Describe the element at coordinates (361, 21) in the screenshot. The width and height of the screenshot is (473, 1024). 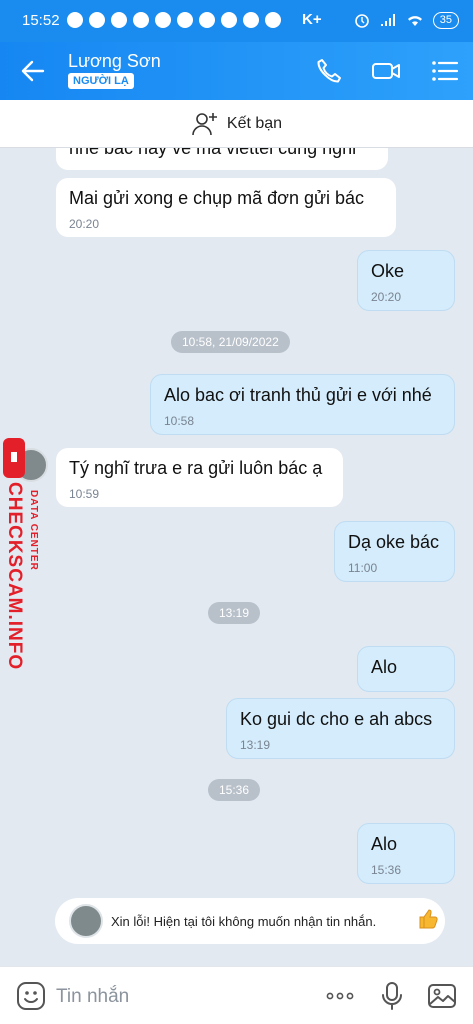
I see `alarm-icon` at that location.